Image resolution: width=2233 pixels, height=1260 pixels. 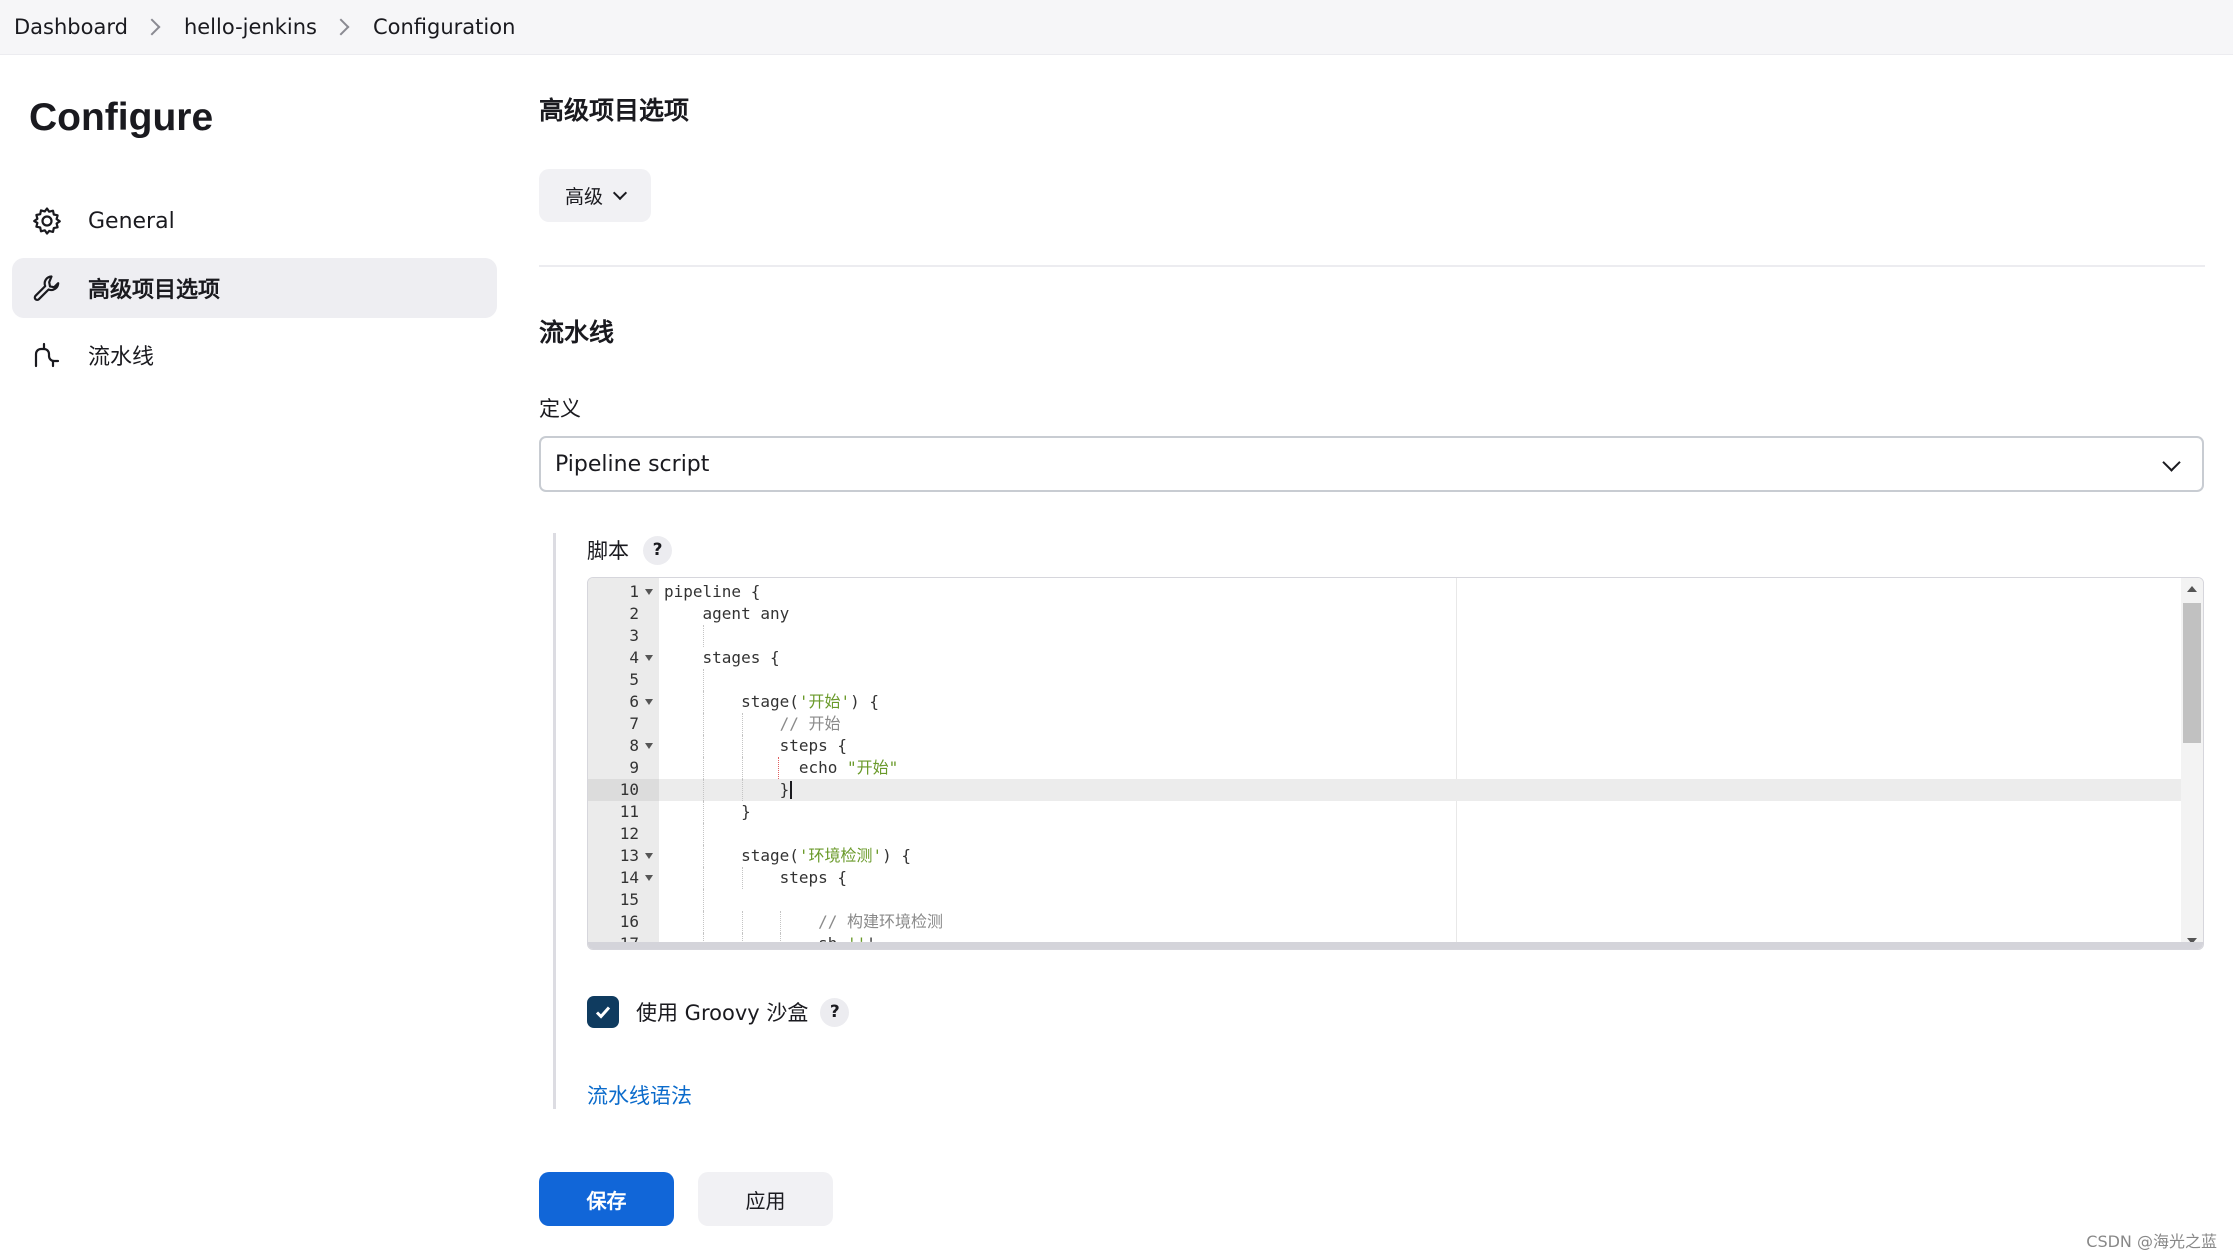 What do you see at coordinates (71, 27) in the screenshot?
I see `breadcrumb-dashboard: Dashboard` at bounding box center [71, 27].